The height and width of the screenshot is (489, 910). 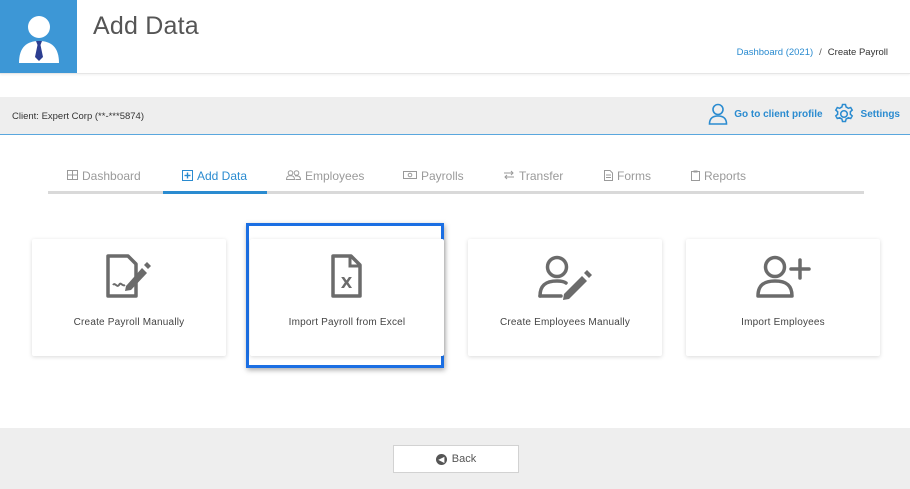 What do you see at coordinates (608, 177) in the screenshot?
I see `document-icon` at bounding box center [608, 177].